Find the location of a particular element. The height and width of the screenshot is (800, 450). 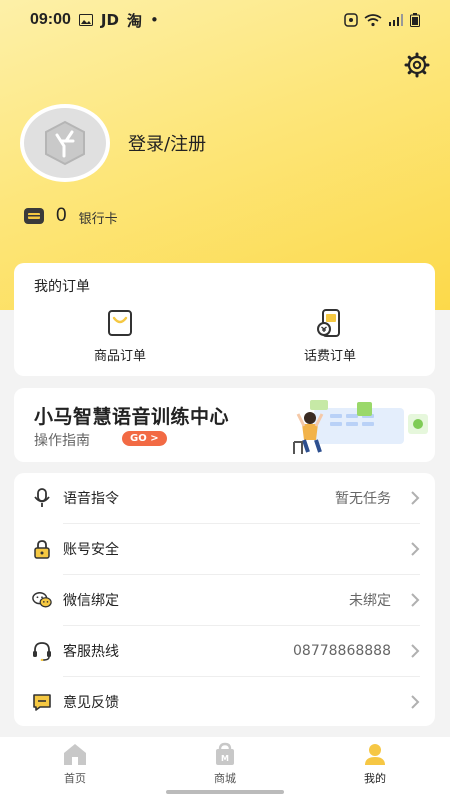

bank-card-entry: 0 银行卡 is located at coordinates (71, 216).